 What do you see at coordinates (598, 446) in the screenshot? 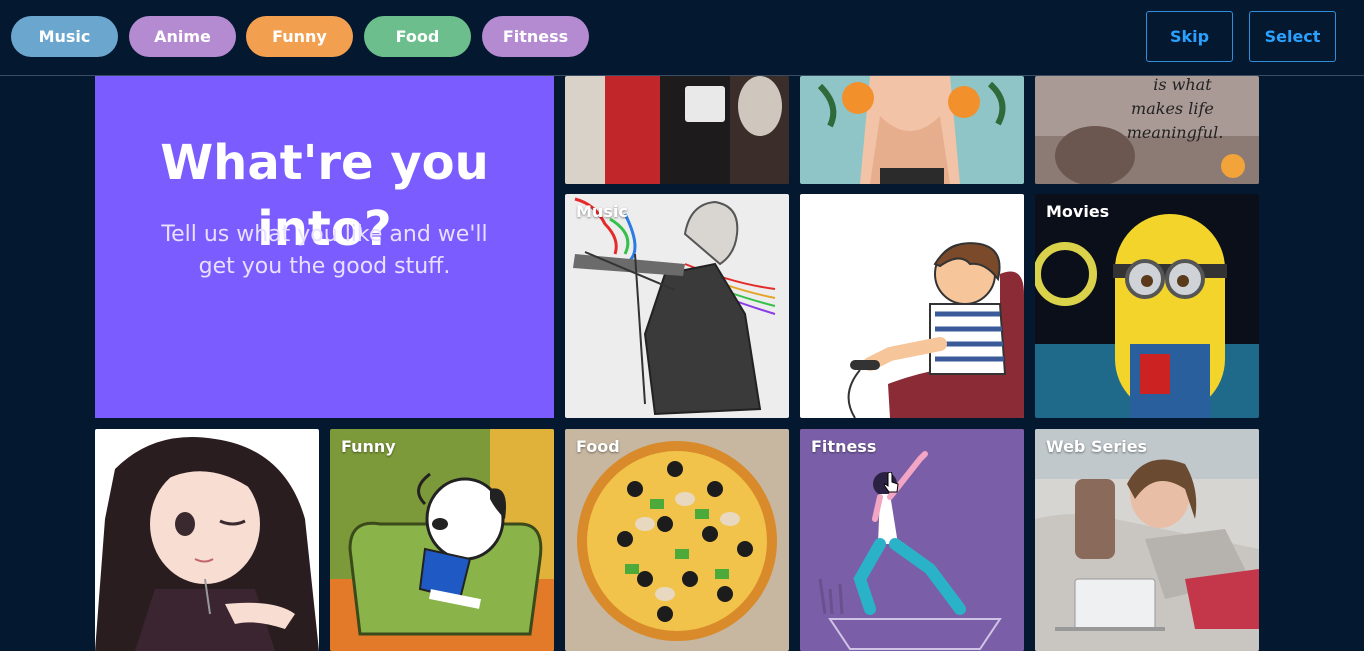
I see `card-label-food: Food` at bounding box center [598, 446].